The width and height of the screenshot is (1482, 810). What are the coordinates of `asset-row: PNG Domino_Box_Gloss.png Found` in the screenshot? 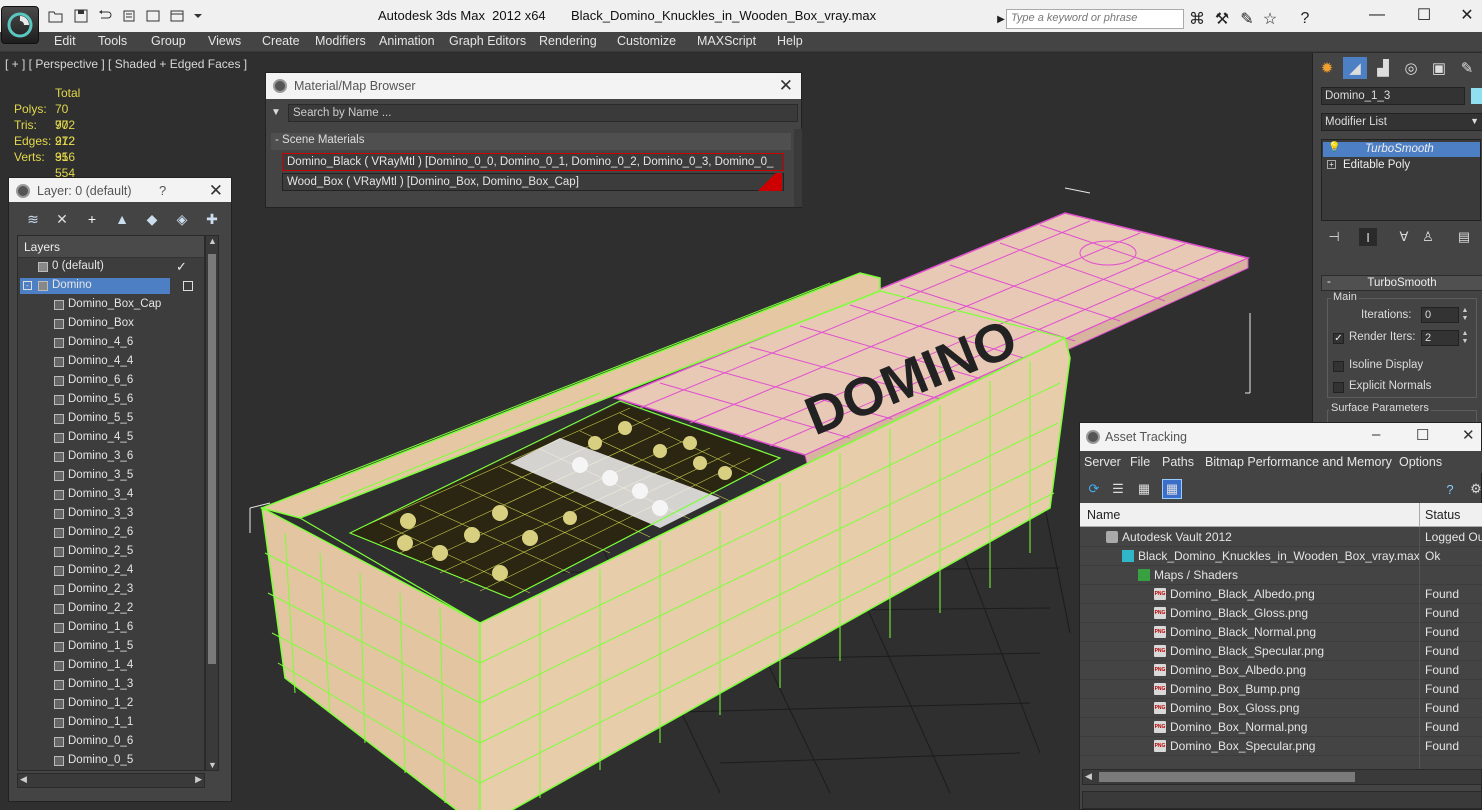 It's located at (1281, 708).